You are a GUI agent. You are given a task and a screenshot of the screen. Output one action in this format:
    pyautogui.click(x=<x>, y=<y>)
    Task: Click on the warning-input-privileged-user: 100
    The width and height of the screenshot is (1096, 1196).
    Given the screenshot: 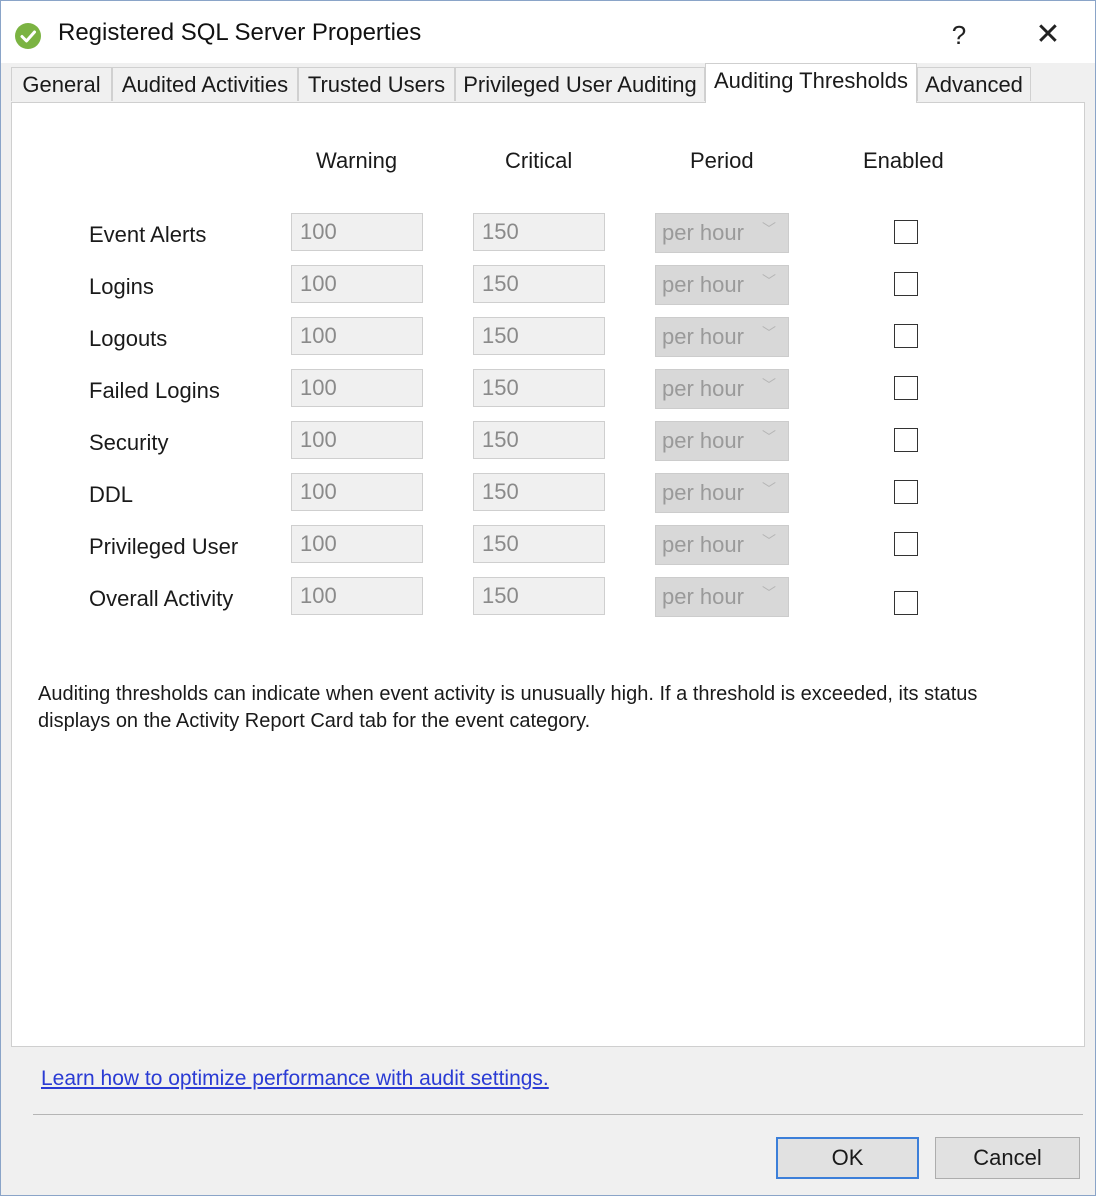 What is the action you would take?
    pyautogui.click(x=357, y=544)
    